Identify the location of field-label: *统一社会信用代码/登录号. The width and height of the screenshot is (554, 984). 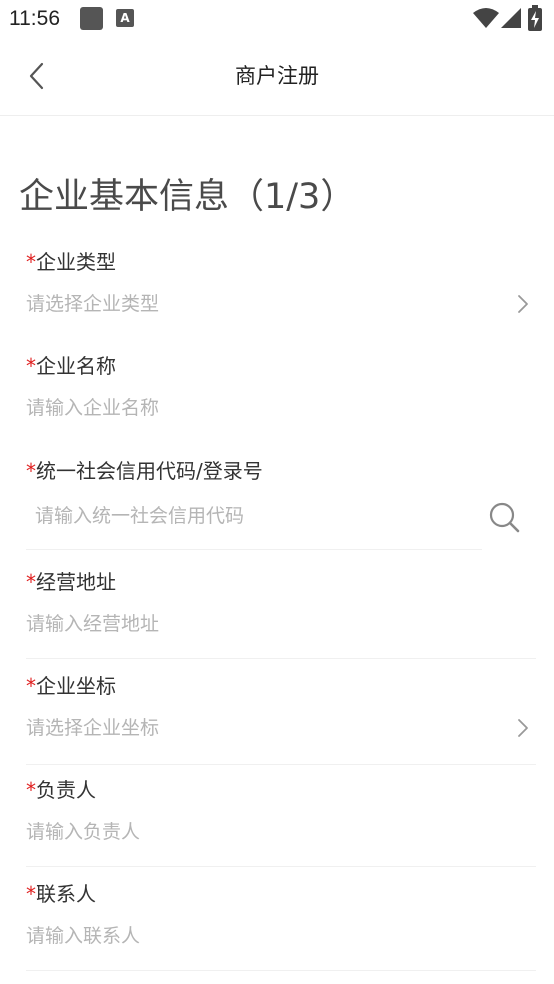
(144, 471).